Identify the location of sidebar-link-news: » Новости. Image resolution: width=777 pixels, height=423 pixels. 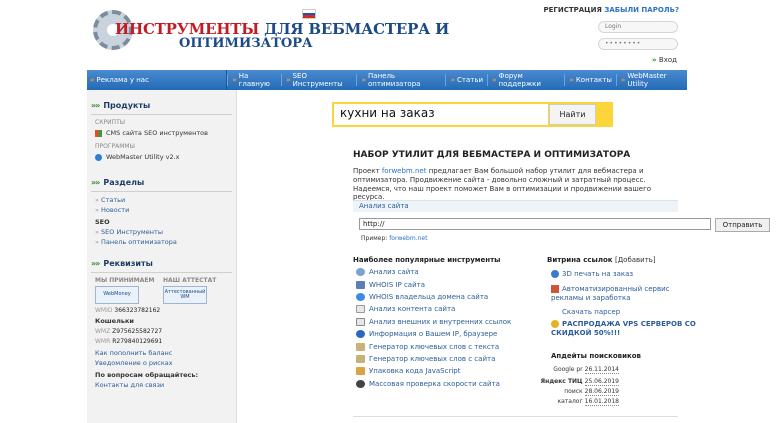
(161, 210).